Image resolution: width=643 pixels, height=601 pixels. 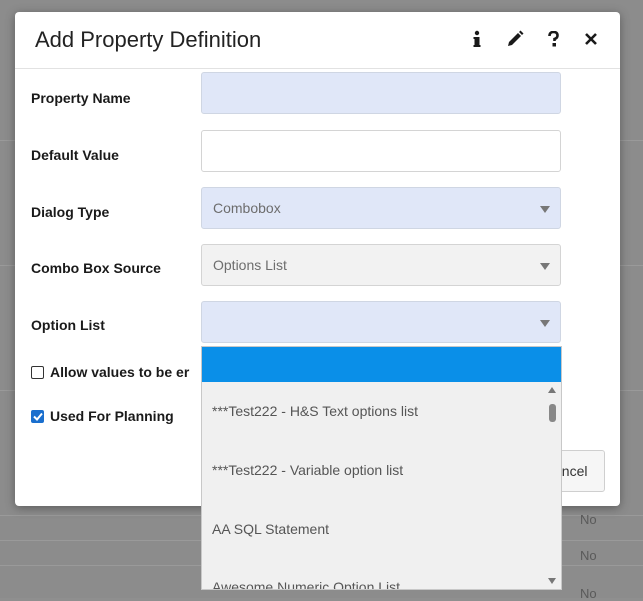 What do you see at coordinates (247, 208) in the screenshot?
I see `dialog-type-value: Combobox` at bounding box center [247, 208].